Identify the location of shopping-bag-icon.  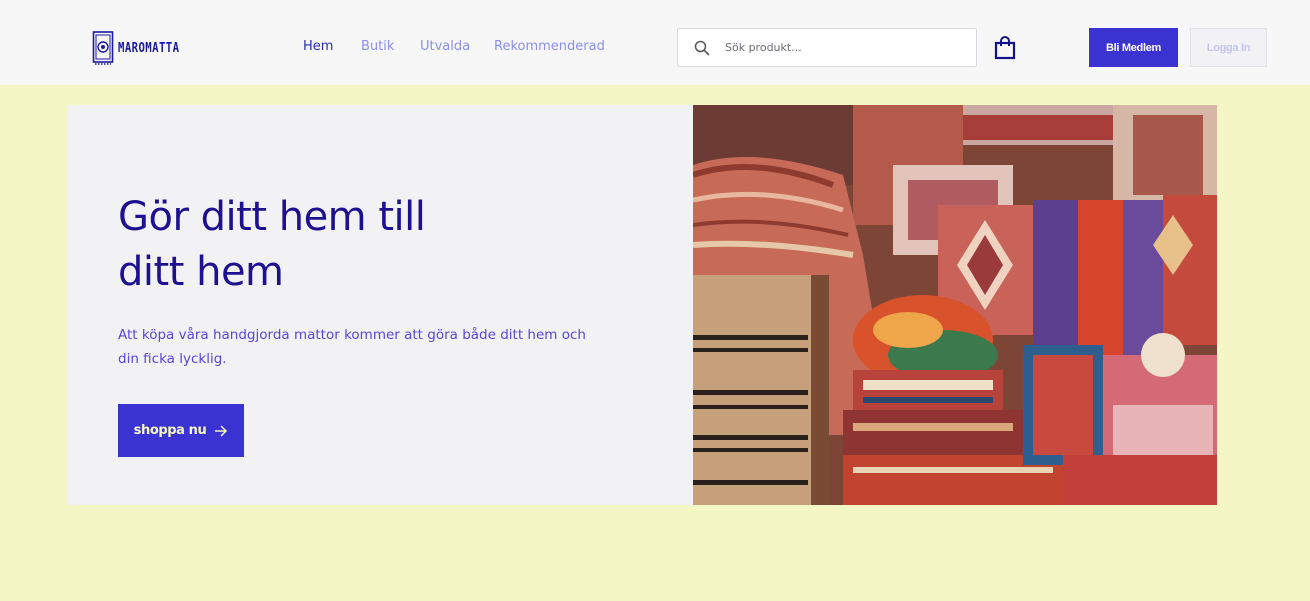
(1005, 48).